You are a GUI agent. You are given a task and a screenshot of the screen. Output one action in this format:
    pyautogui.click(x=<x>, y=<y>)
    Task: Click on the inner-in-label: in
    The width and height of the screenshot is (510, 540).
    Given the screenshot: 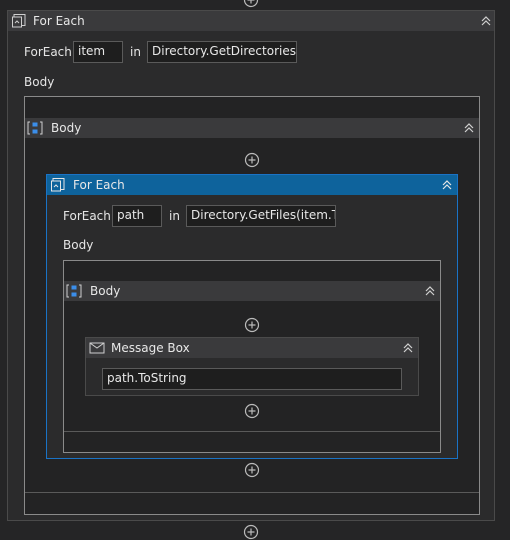 What is the action you would take?
    pyautogui.click(x=174, y=216)
    